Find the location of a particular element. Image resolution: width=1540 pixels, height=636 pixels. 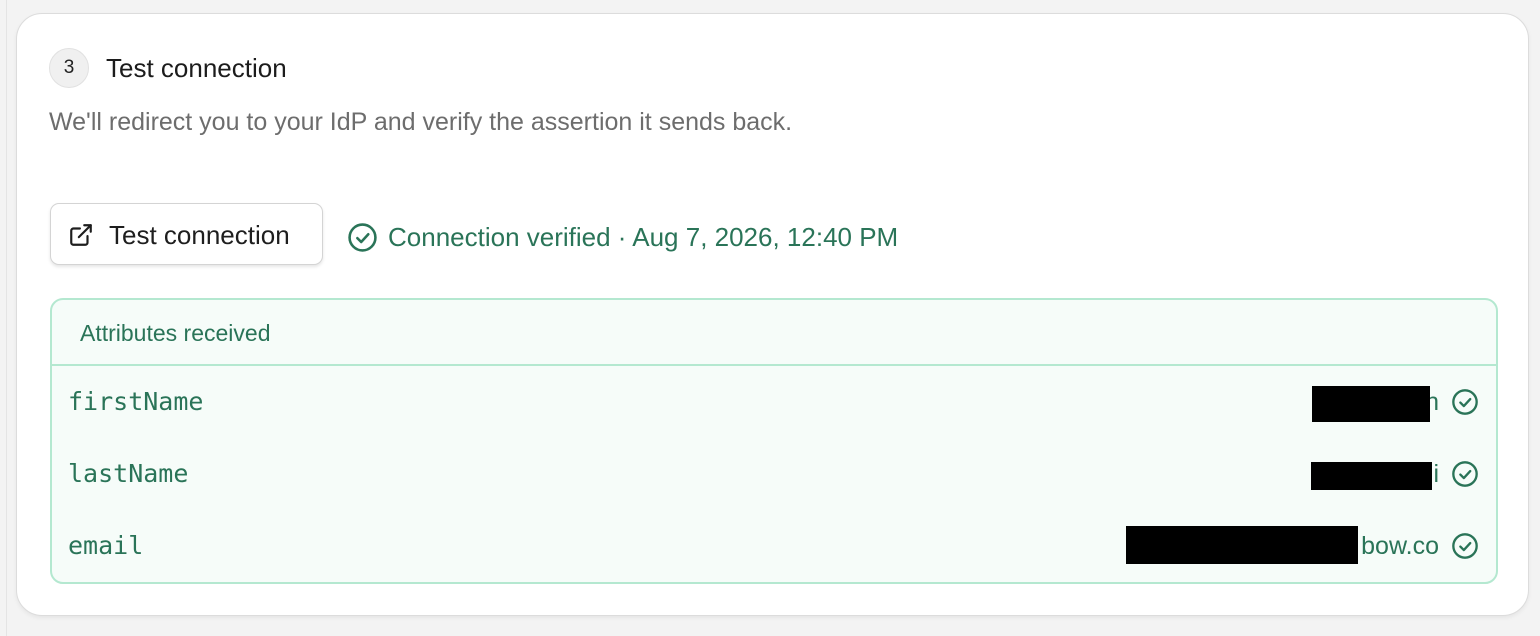

attribute-row: lastName i is located at coordinates (774, 474).